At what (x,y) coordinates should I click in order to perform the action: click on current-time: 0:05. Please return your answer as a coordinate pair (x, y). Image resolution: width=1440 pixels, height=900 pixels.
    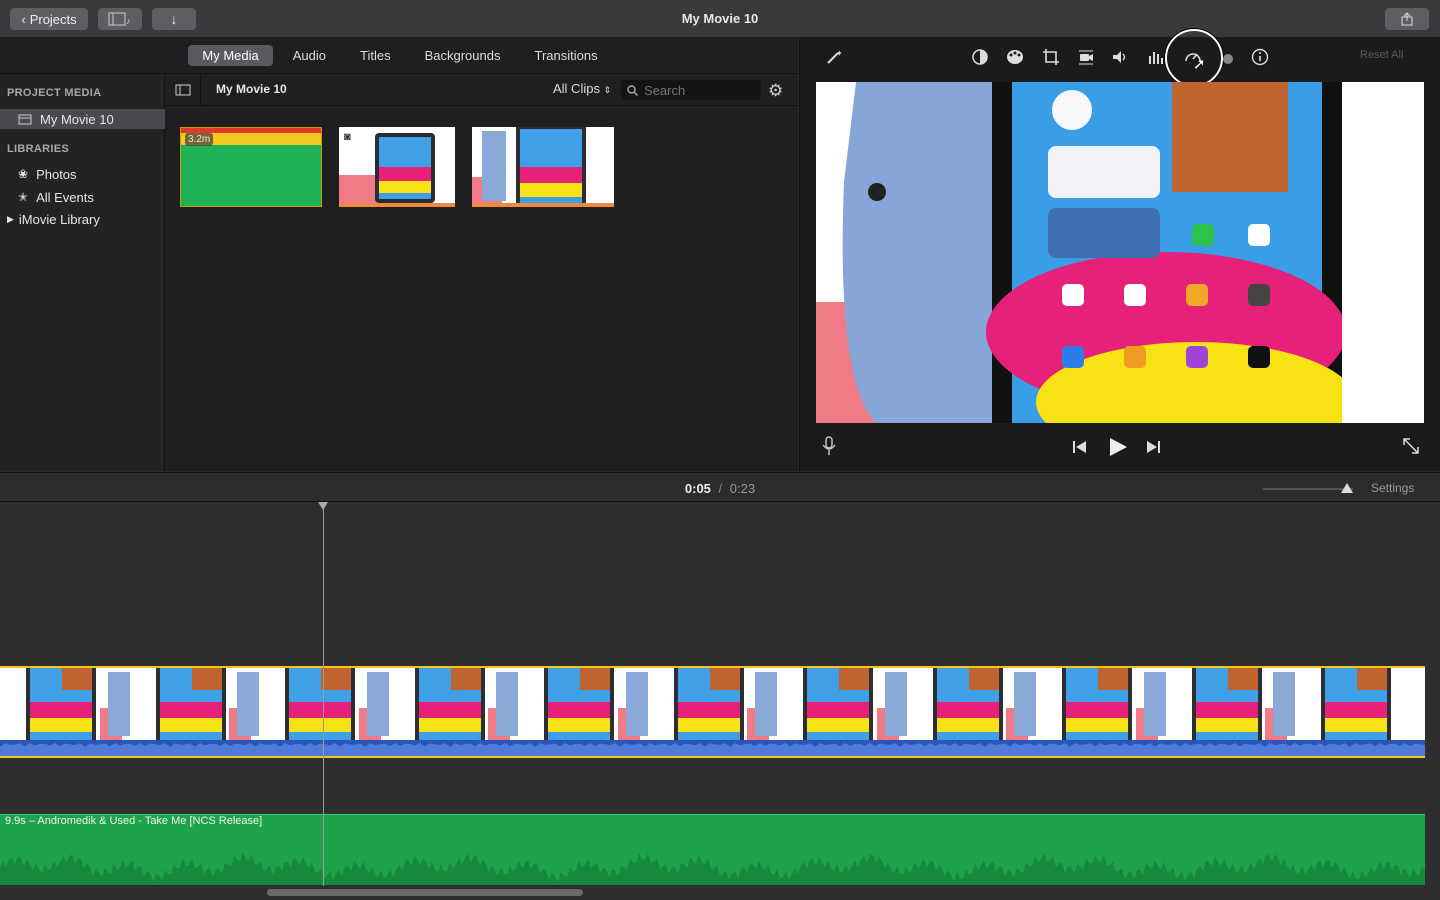
    Looking at the image, I should click on (697, 488).